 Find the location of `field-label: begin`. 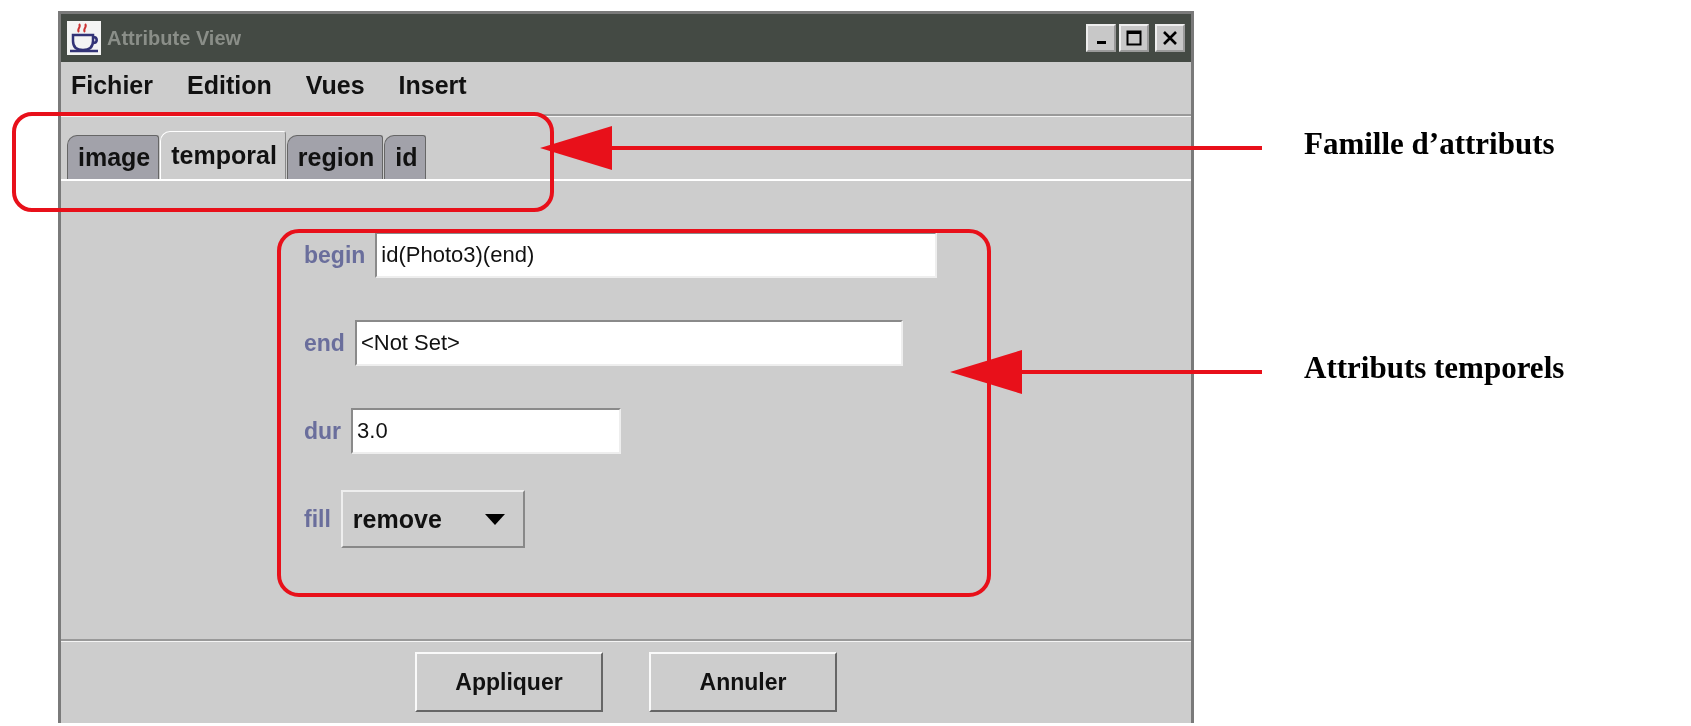

field-label: begin is located at coordinates (335, 255).